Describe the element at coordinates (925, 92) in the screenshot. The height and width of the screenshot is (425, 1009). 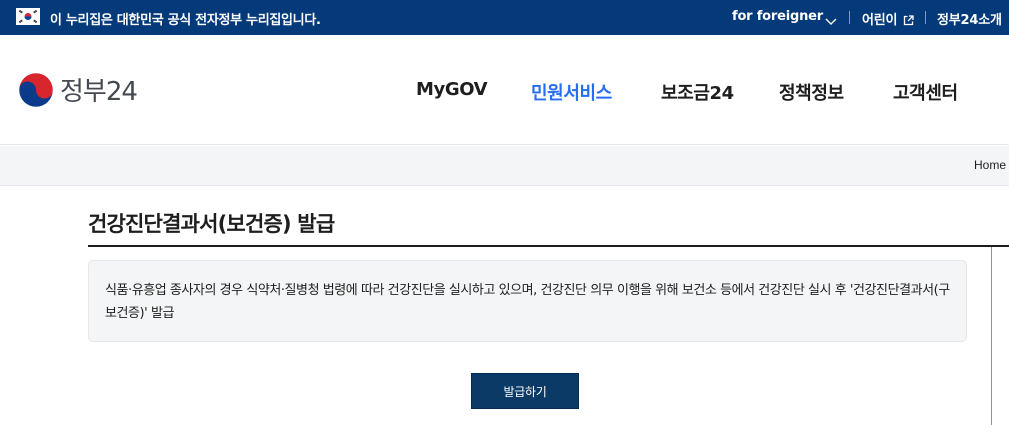
I see `nav-customer-center: 고객센터` at that location.